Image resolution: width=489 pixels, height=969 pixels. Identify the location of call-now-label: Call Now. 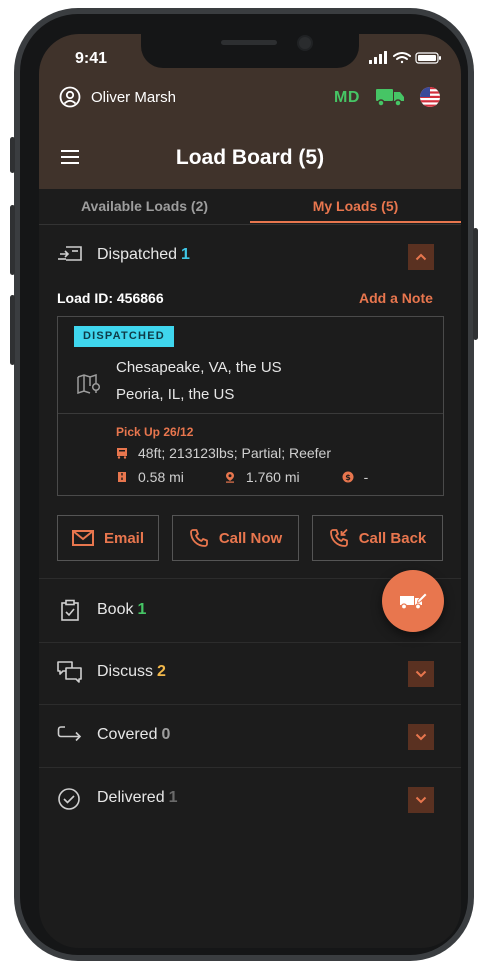
(250, 538).